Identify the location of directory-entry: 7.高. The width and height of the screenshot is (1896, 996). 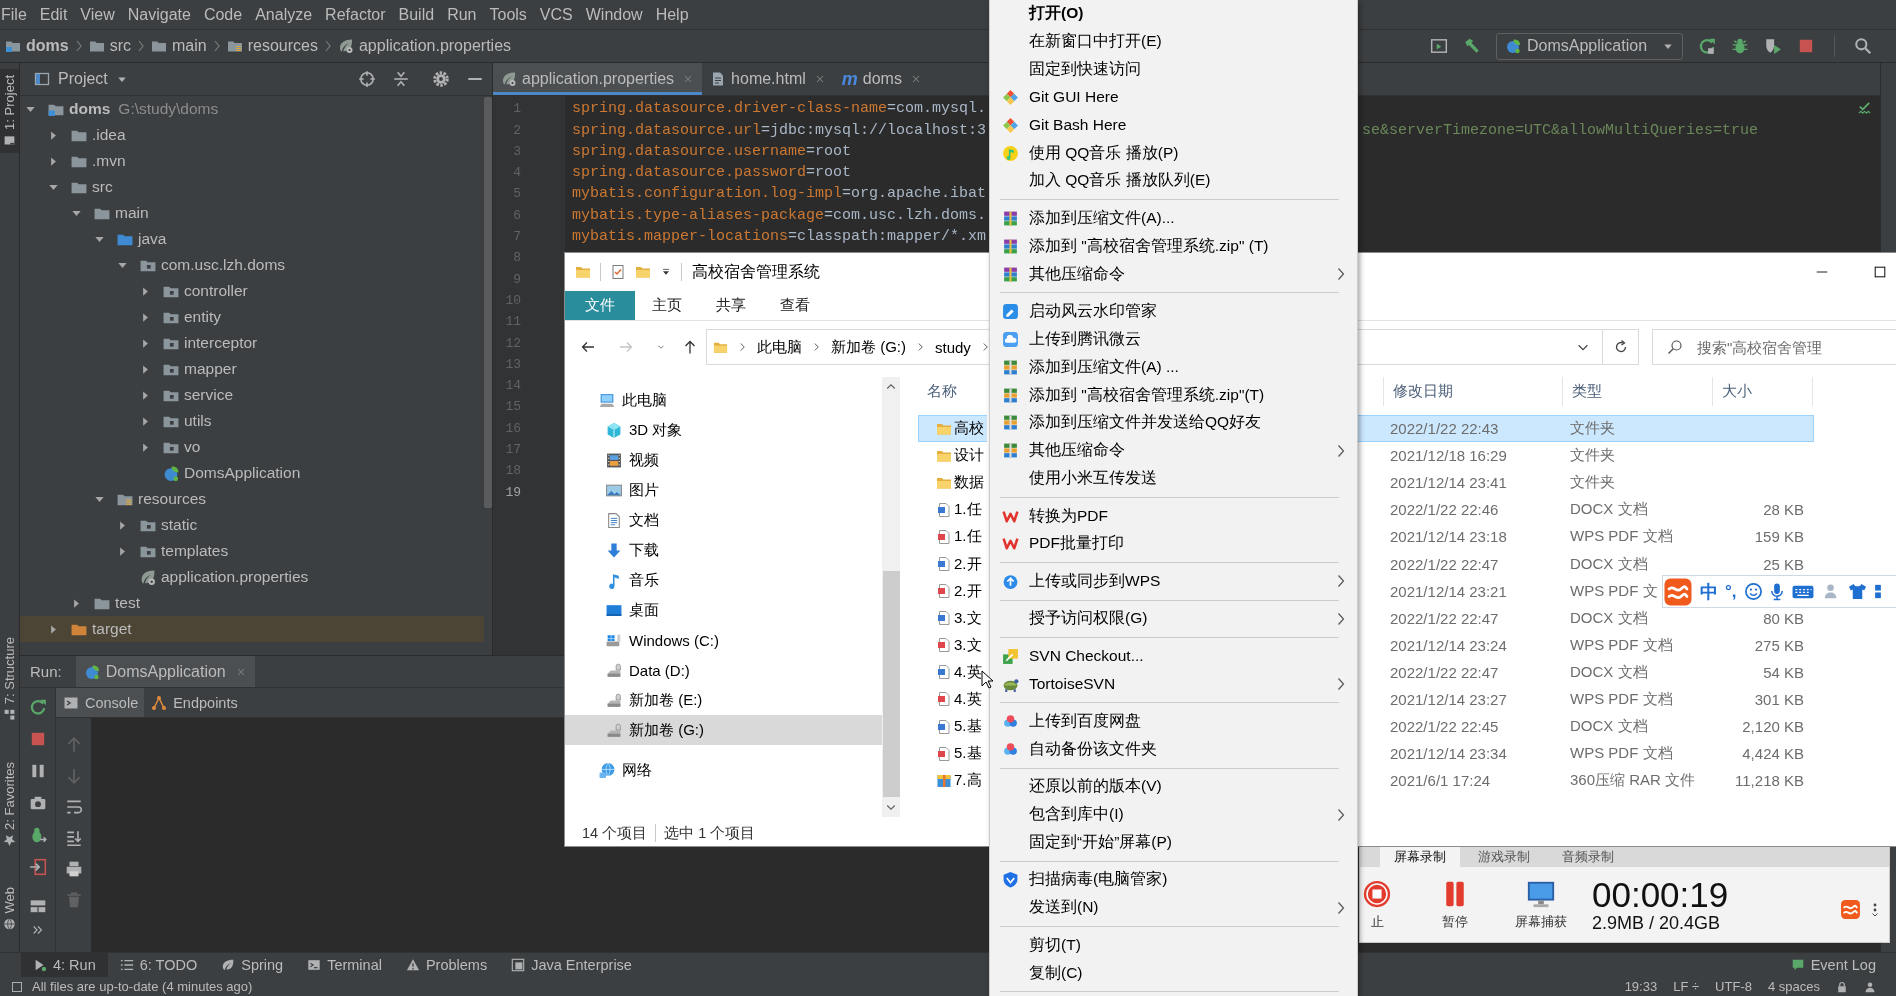
(952, 781).